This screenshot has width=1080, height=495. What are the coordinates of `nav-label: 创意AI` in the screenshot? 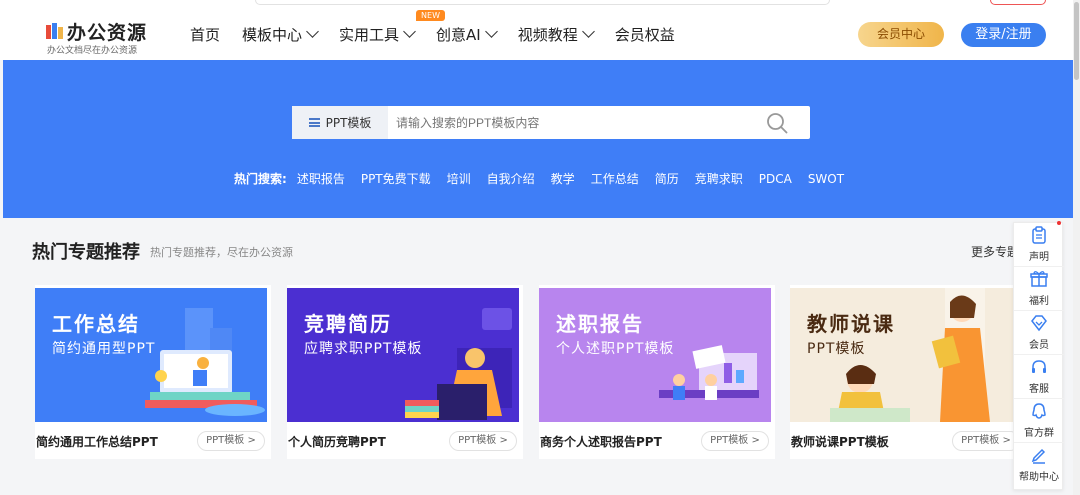 It's located at (458, 34).